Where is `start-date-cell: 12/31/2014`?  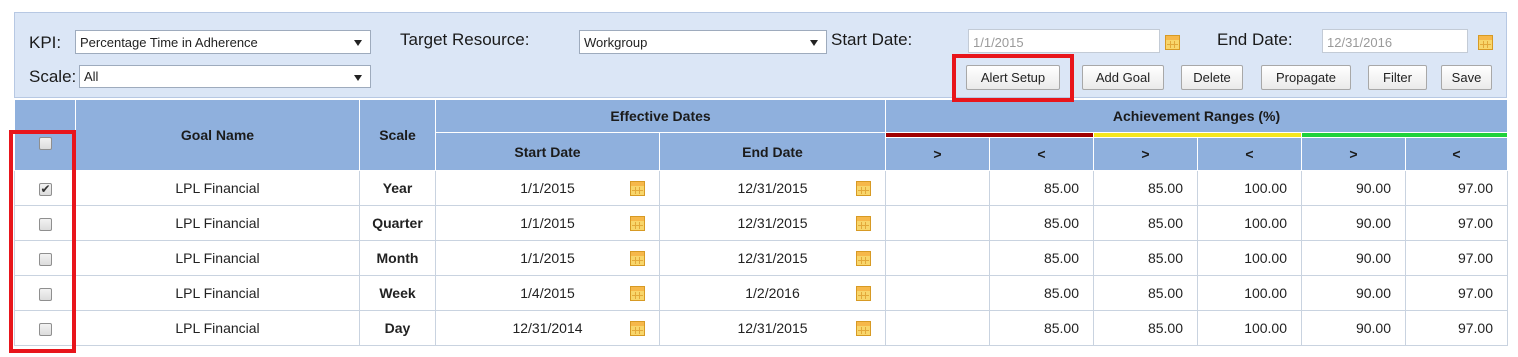
start-date-cell: 12/31/2014 is located at coordinates (547, 328).